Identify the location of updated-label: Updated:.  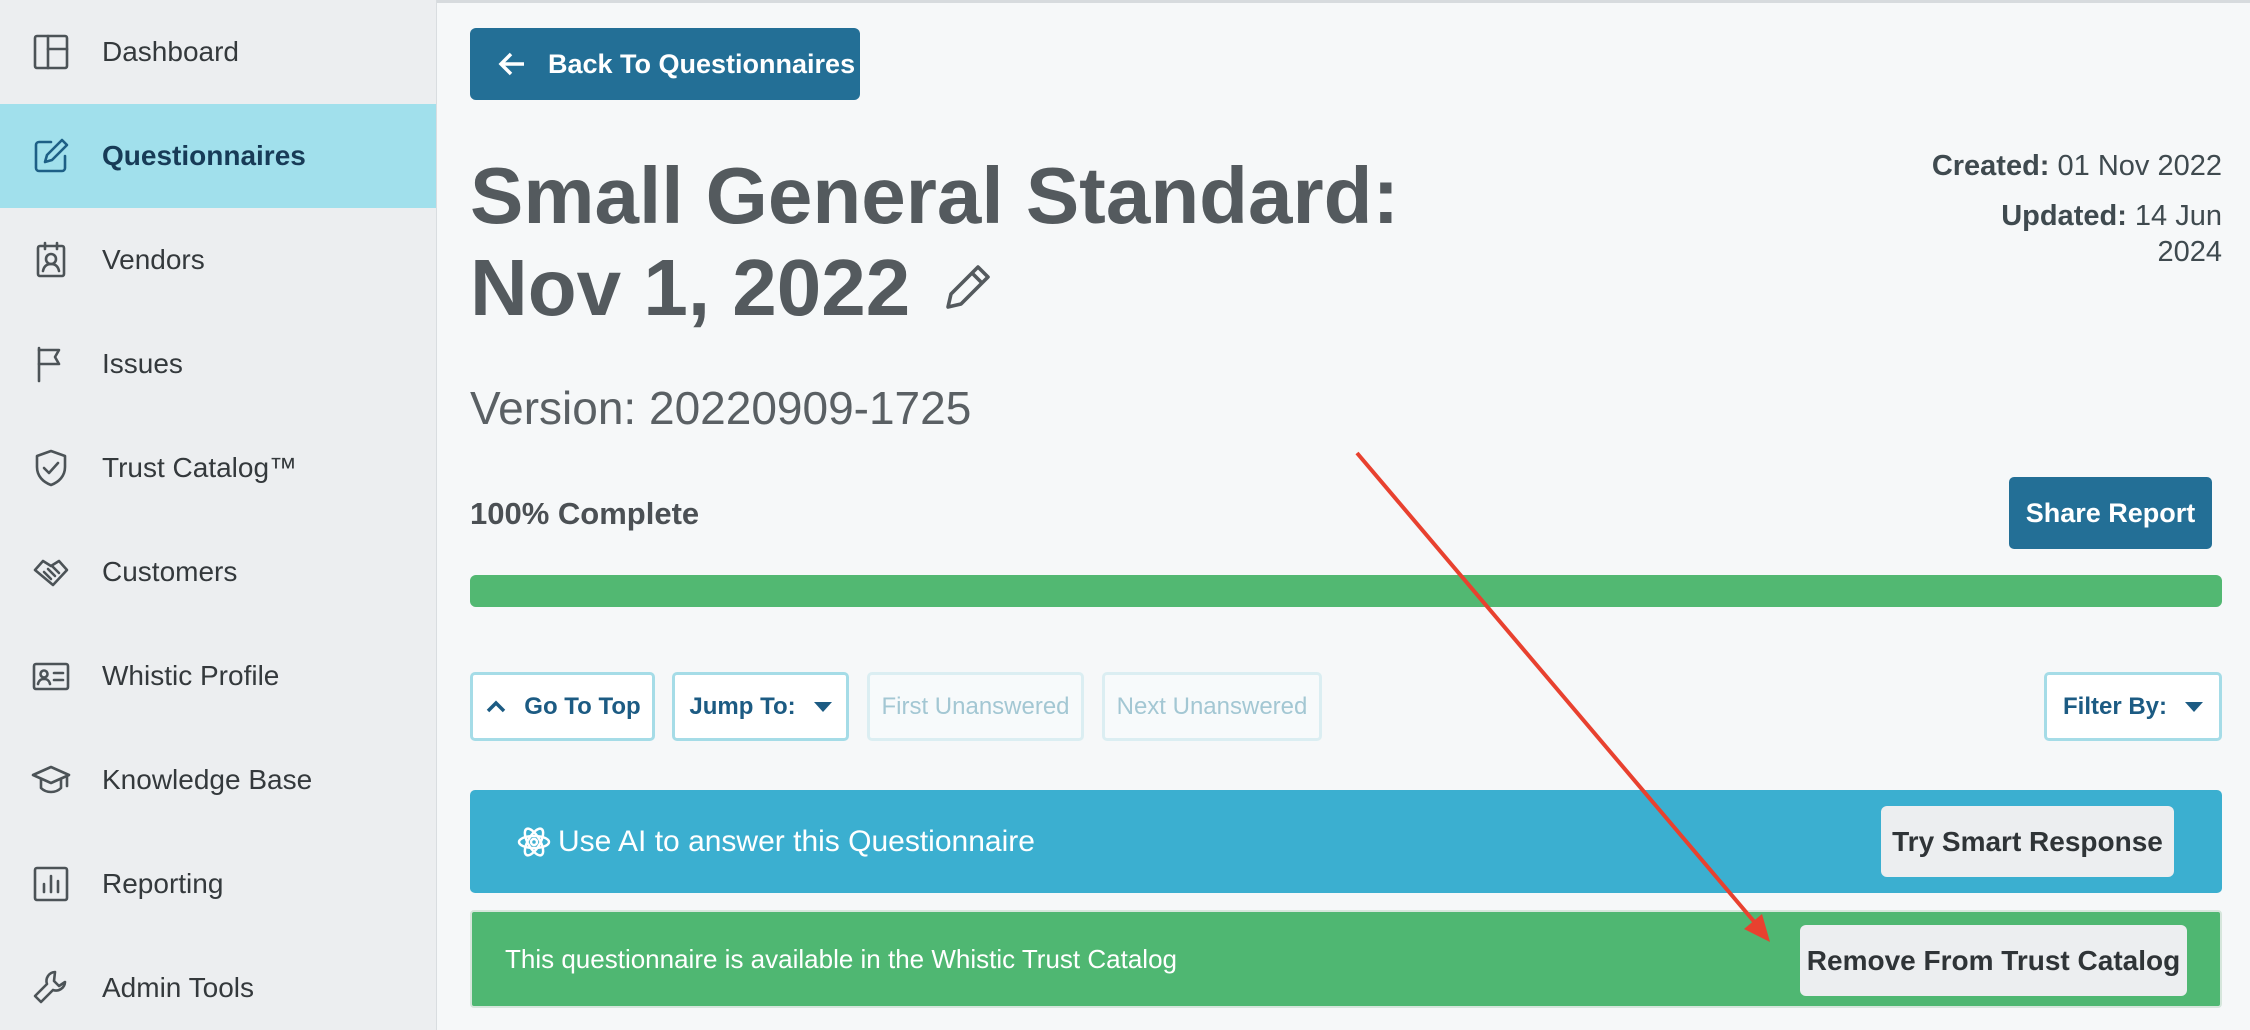
(2064, 216).